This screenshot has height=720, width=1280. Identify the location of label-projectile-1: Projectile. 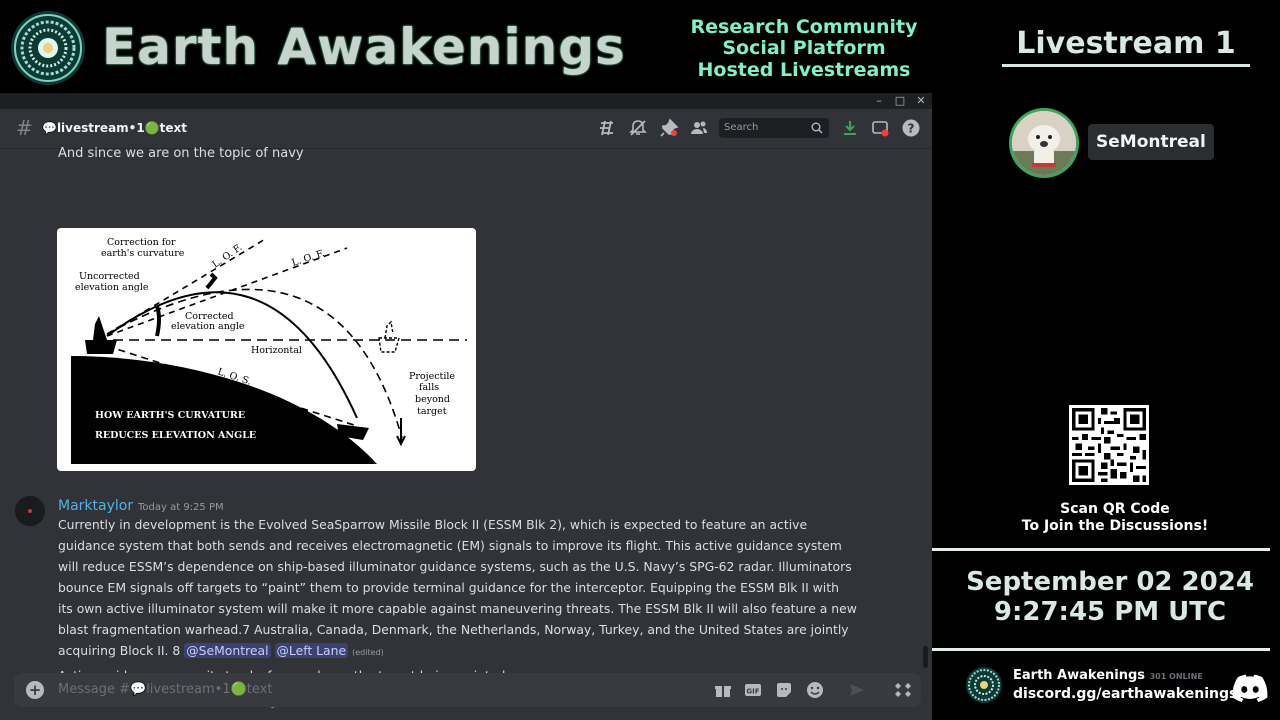
(432, 376).